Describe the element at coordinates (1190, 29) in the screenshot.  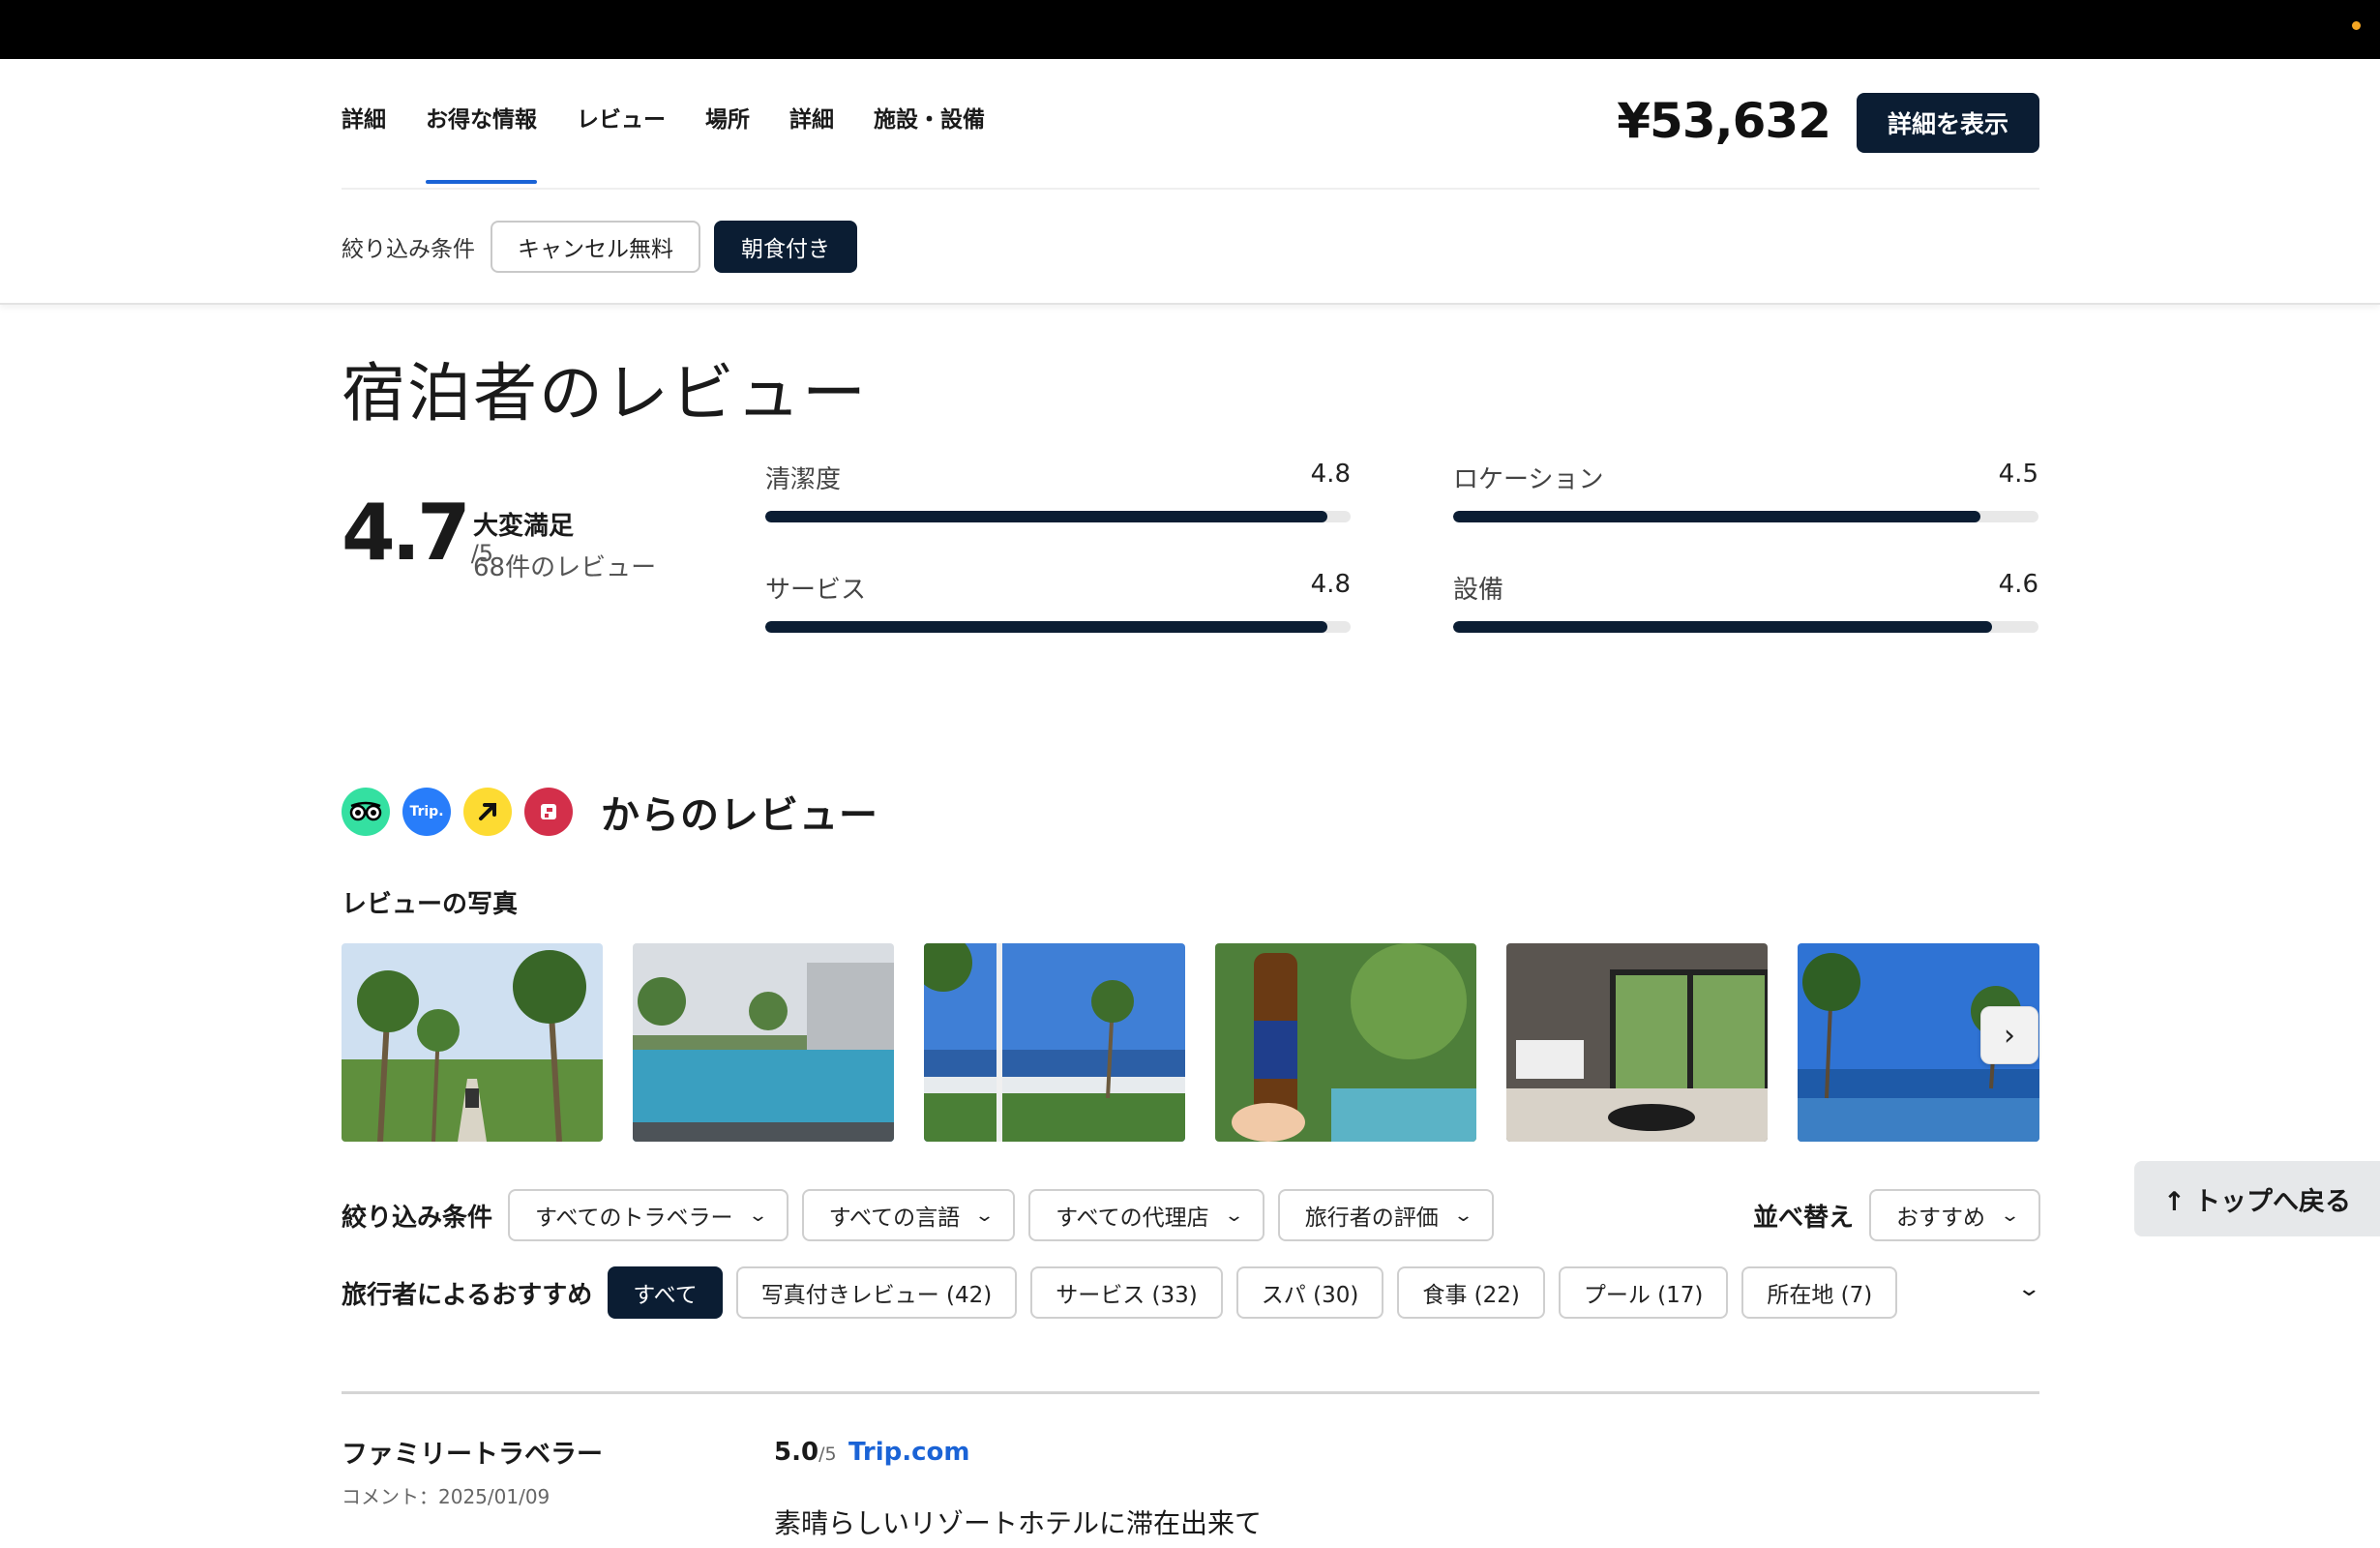
I see `browser-top-bar` at that location.